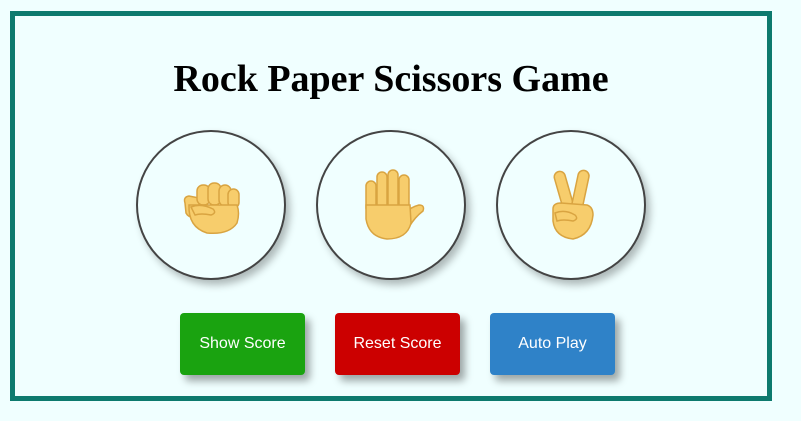  I want to click on show-score-button: Show Score, so click(242, 344).